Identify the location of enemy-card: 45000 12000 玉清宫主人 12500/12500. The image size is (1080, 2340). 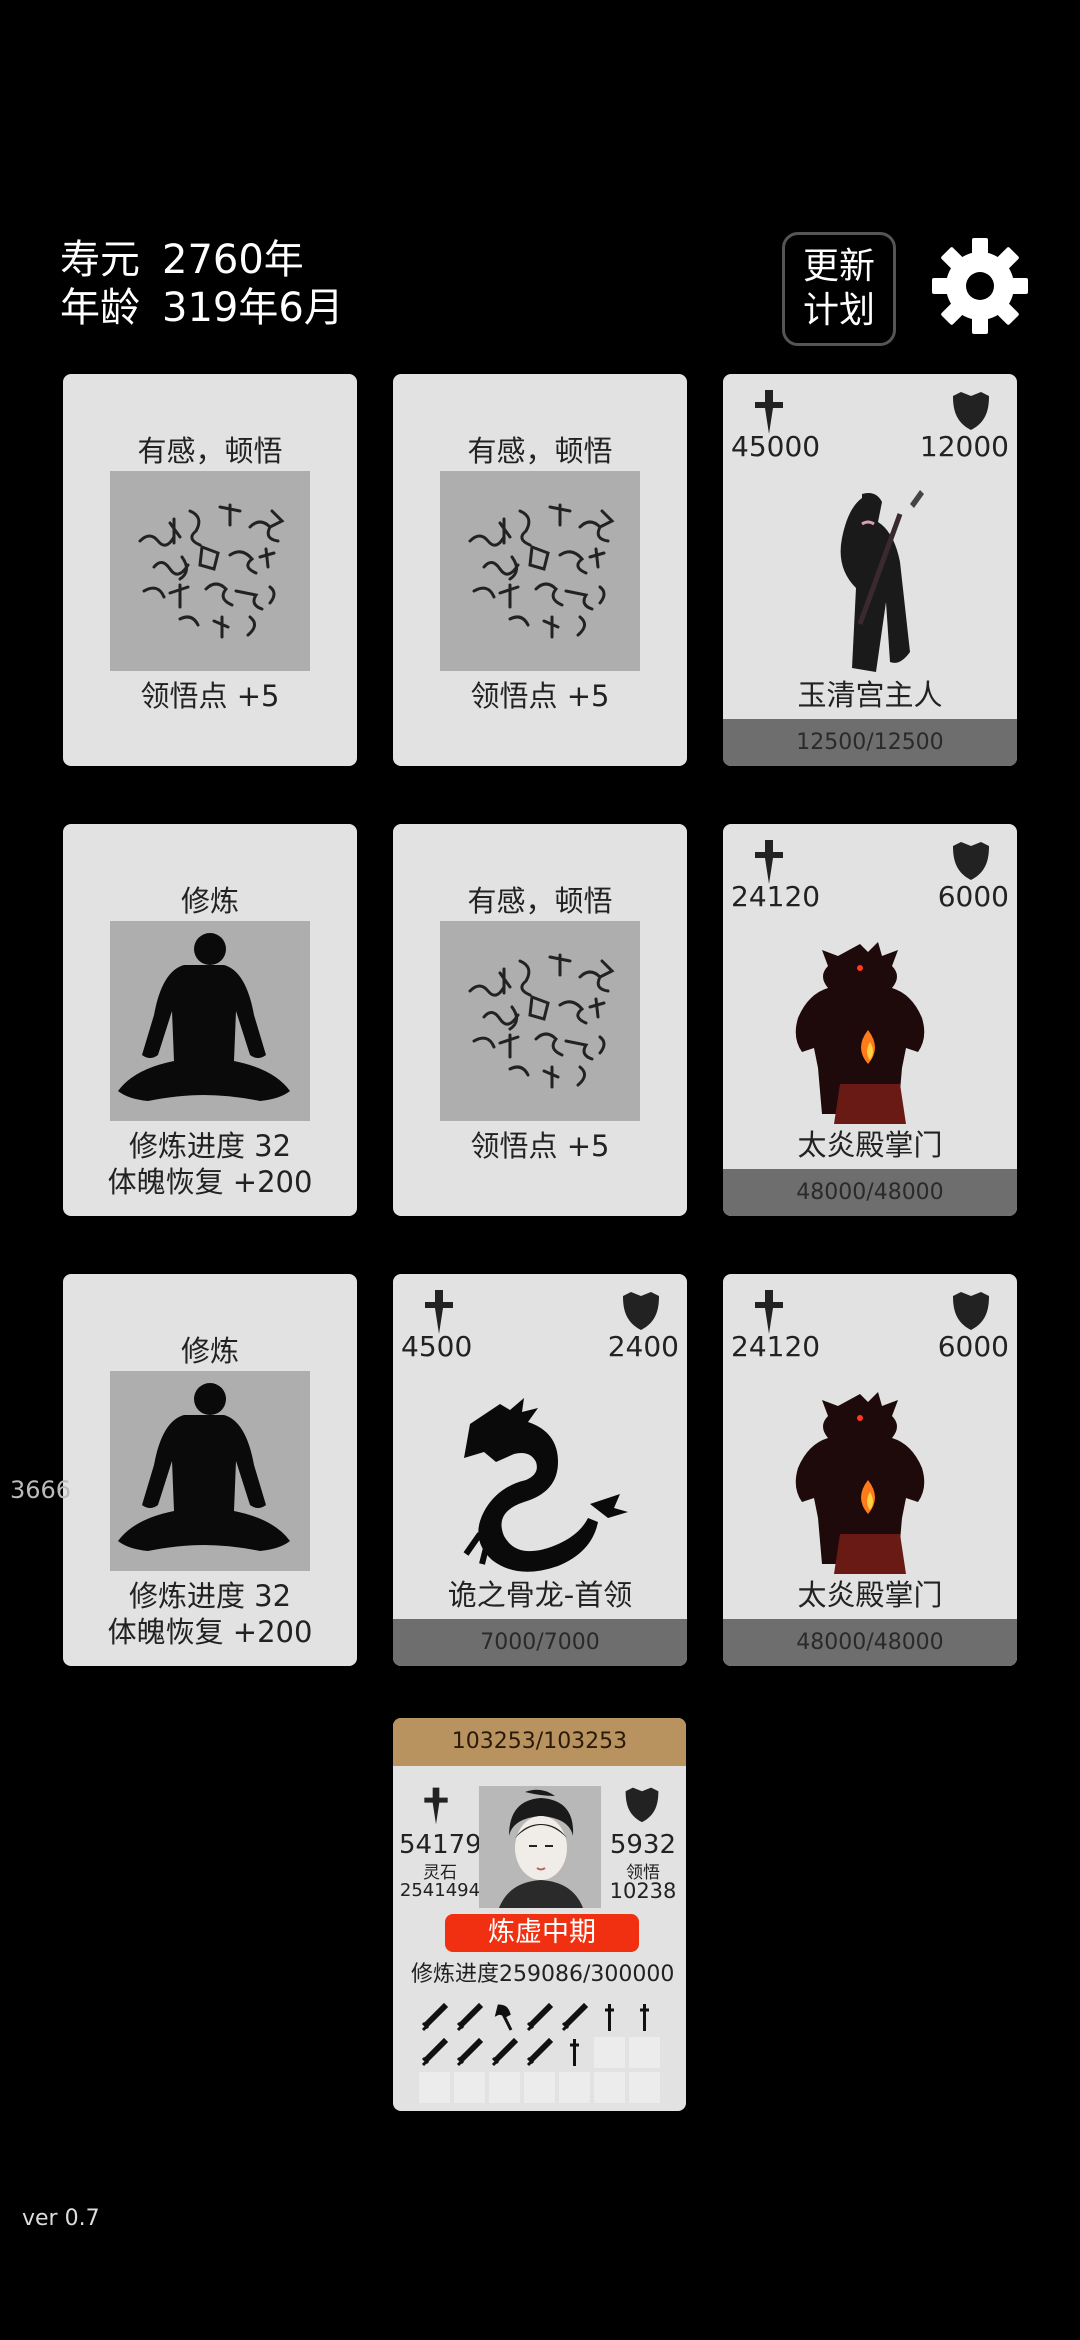
(870, 570).